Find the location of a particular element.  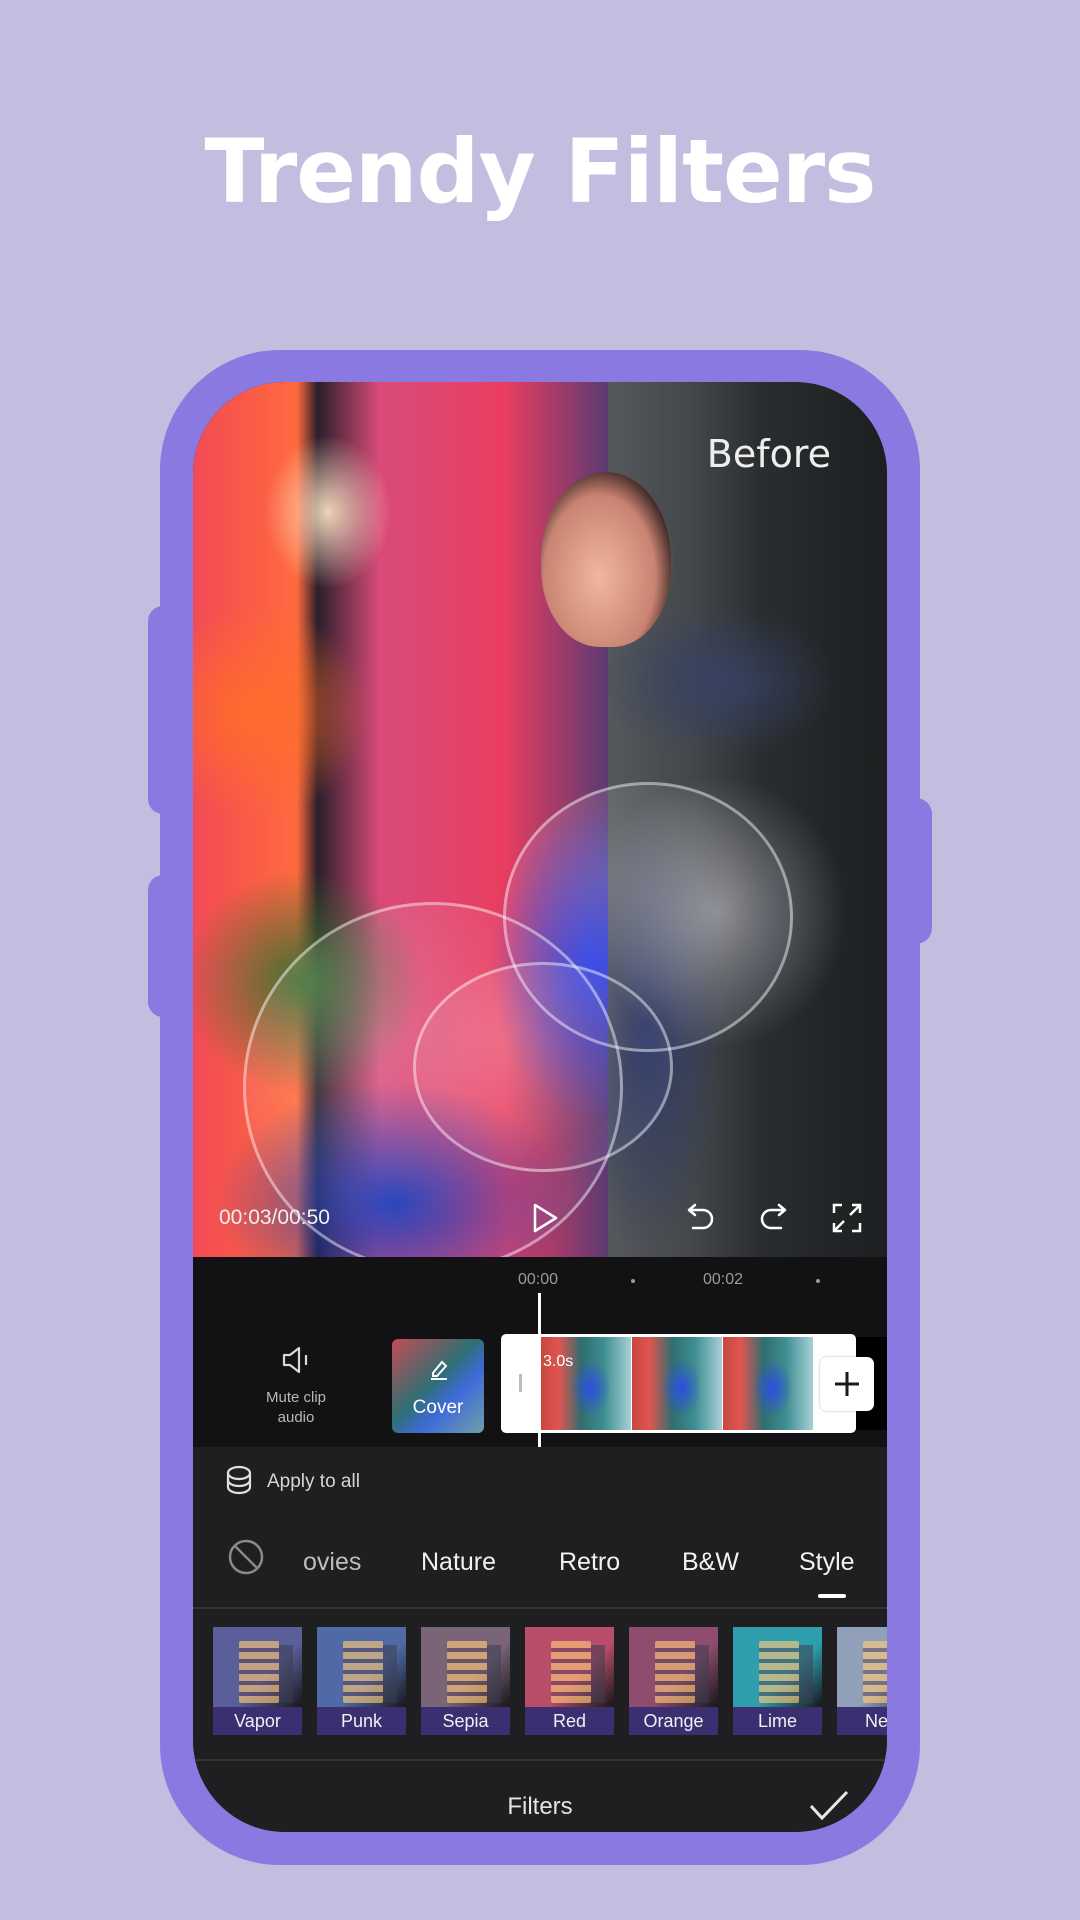

checkmark-icon is located at coordinates (829, 1805).